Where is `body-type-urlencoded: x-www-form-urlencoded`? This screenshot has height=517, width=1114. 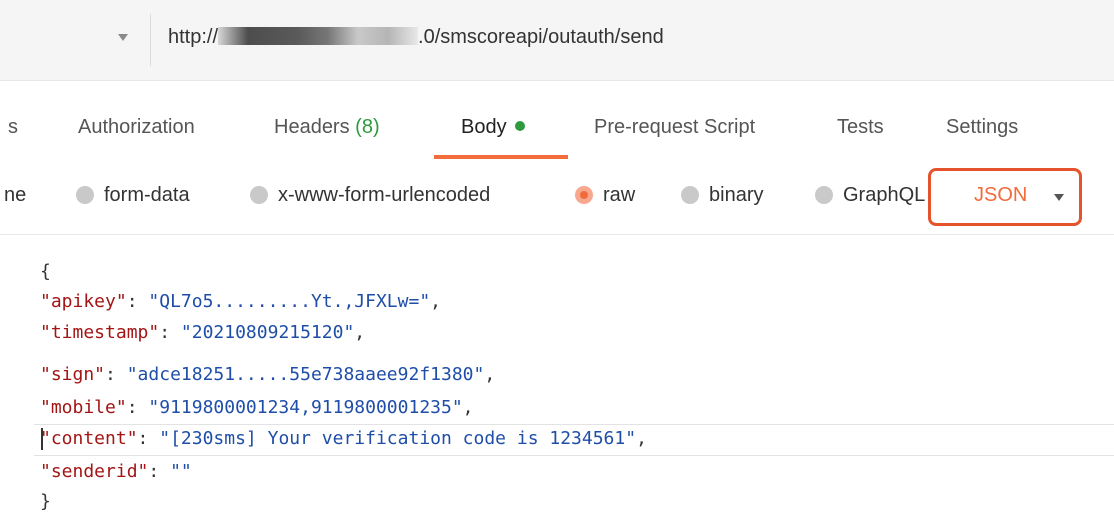
body-type-urlencoded: x-www-form-urlencoded is located at coordinates (370, 195).